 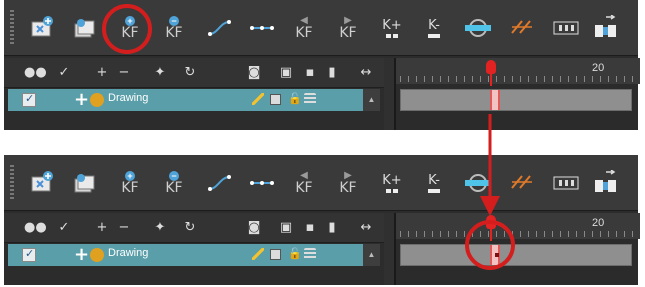 I want to click on layer-plus-icon: +, so click(x=82, y=99).